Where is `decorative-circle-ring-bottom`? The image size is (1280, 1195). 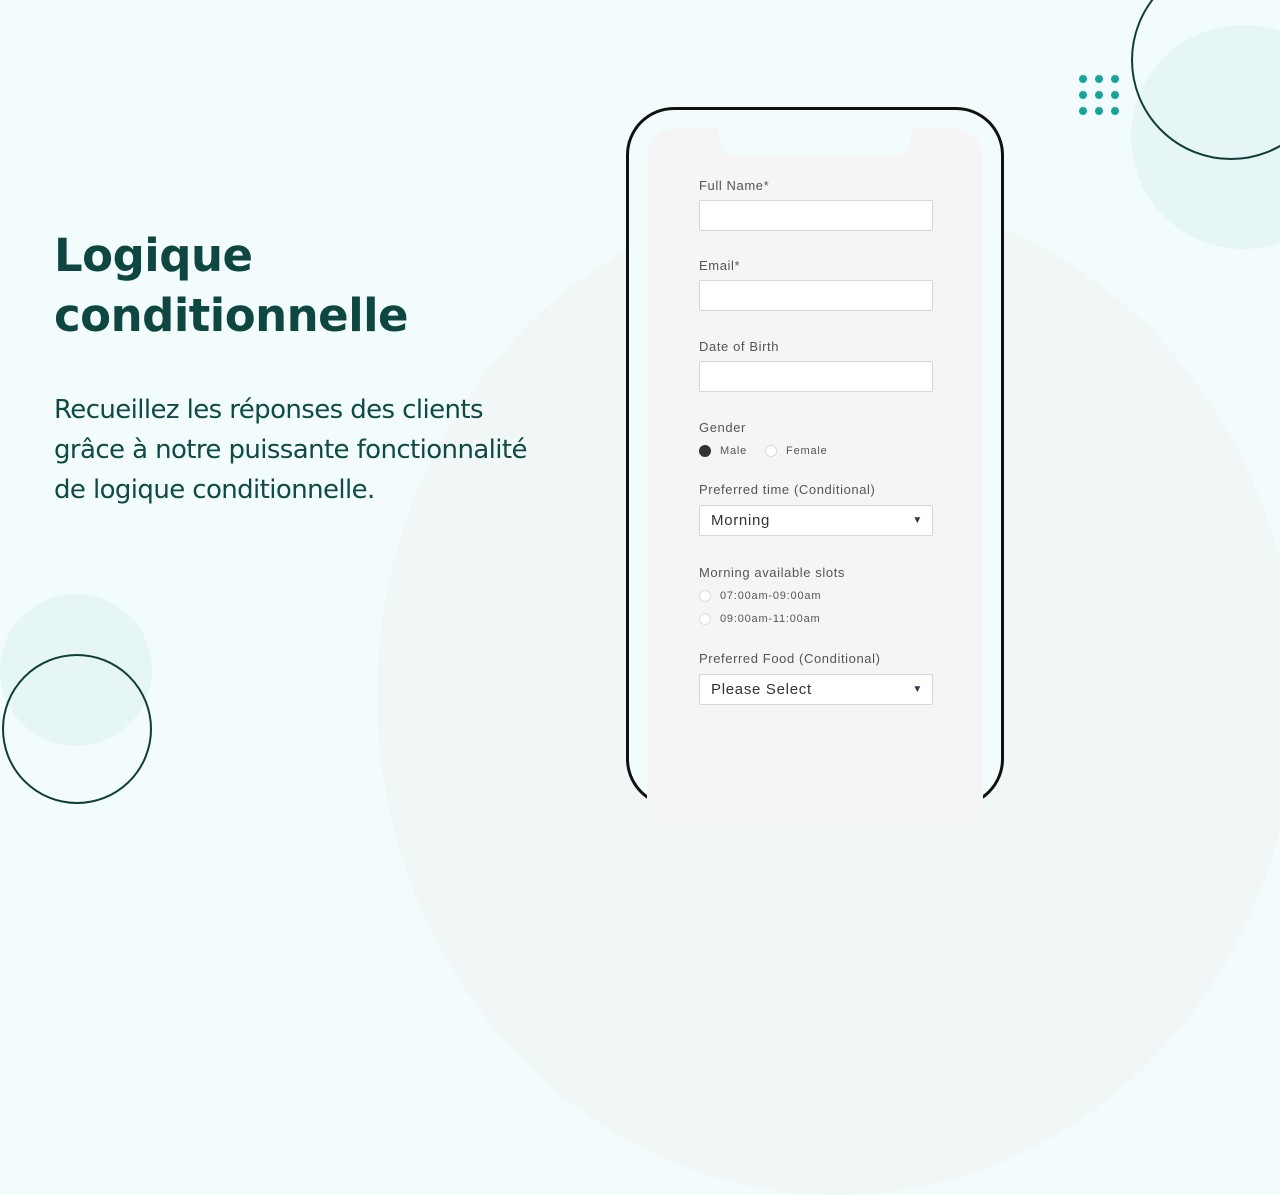
decorative-circle-ring-bottom is located at coordinates (77, 729).